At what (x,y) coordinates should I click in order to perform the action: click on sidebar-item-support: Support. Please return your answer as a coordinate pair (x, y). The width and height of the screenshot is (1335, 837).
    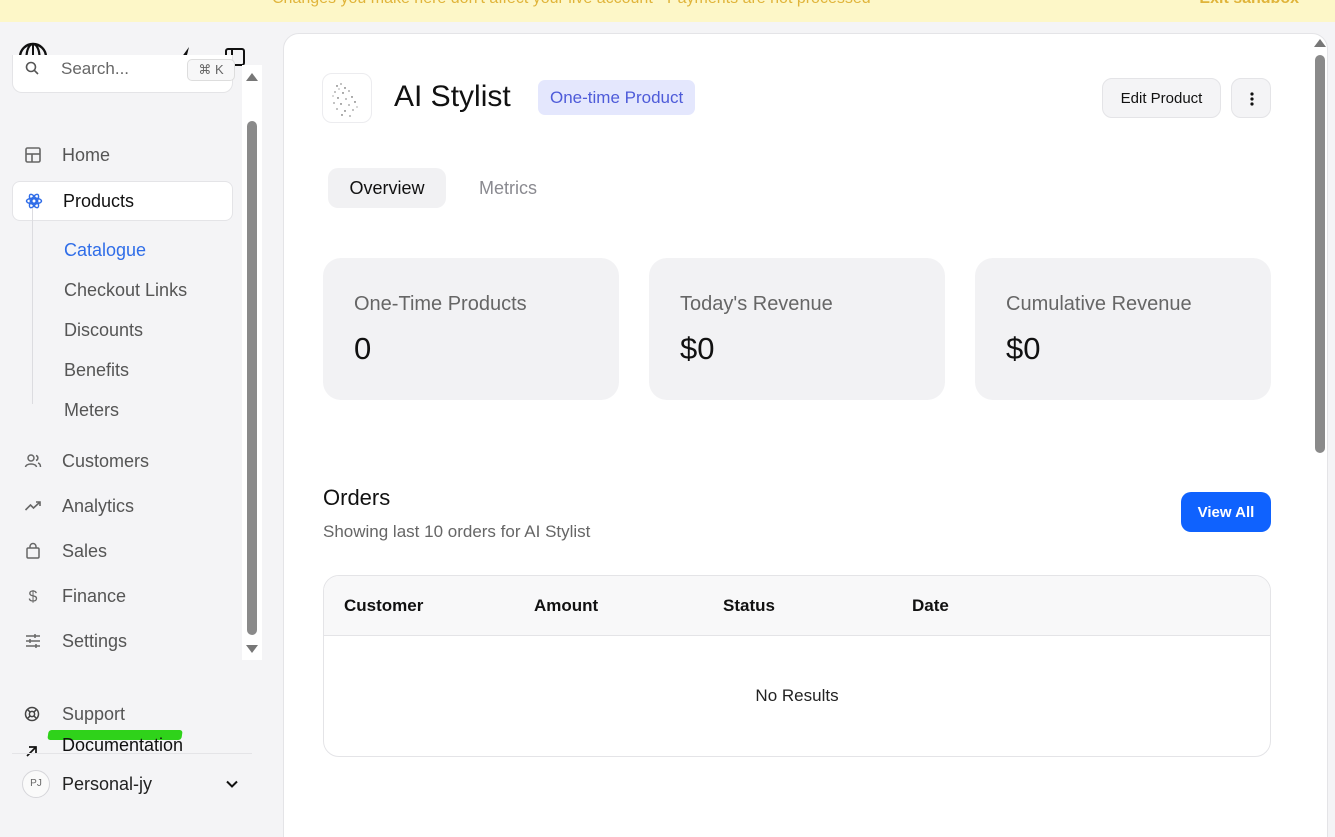
    Looking at the image, I should click on (122, 714).